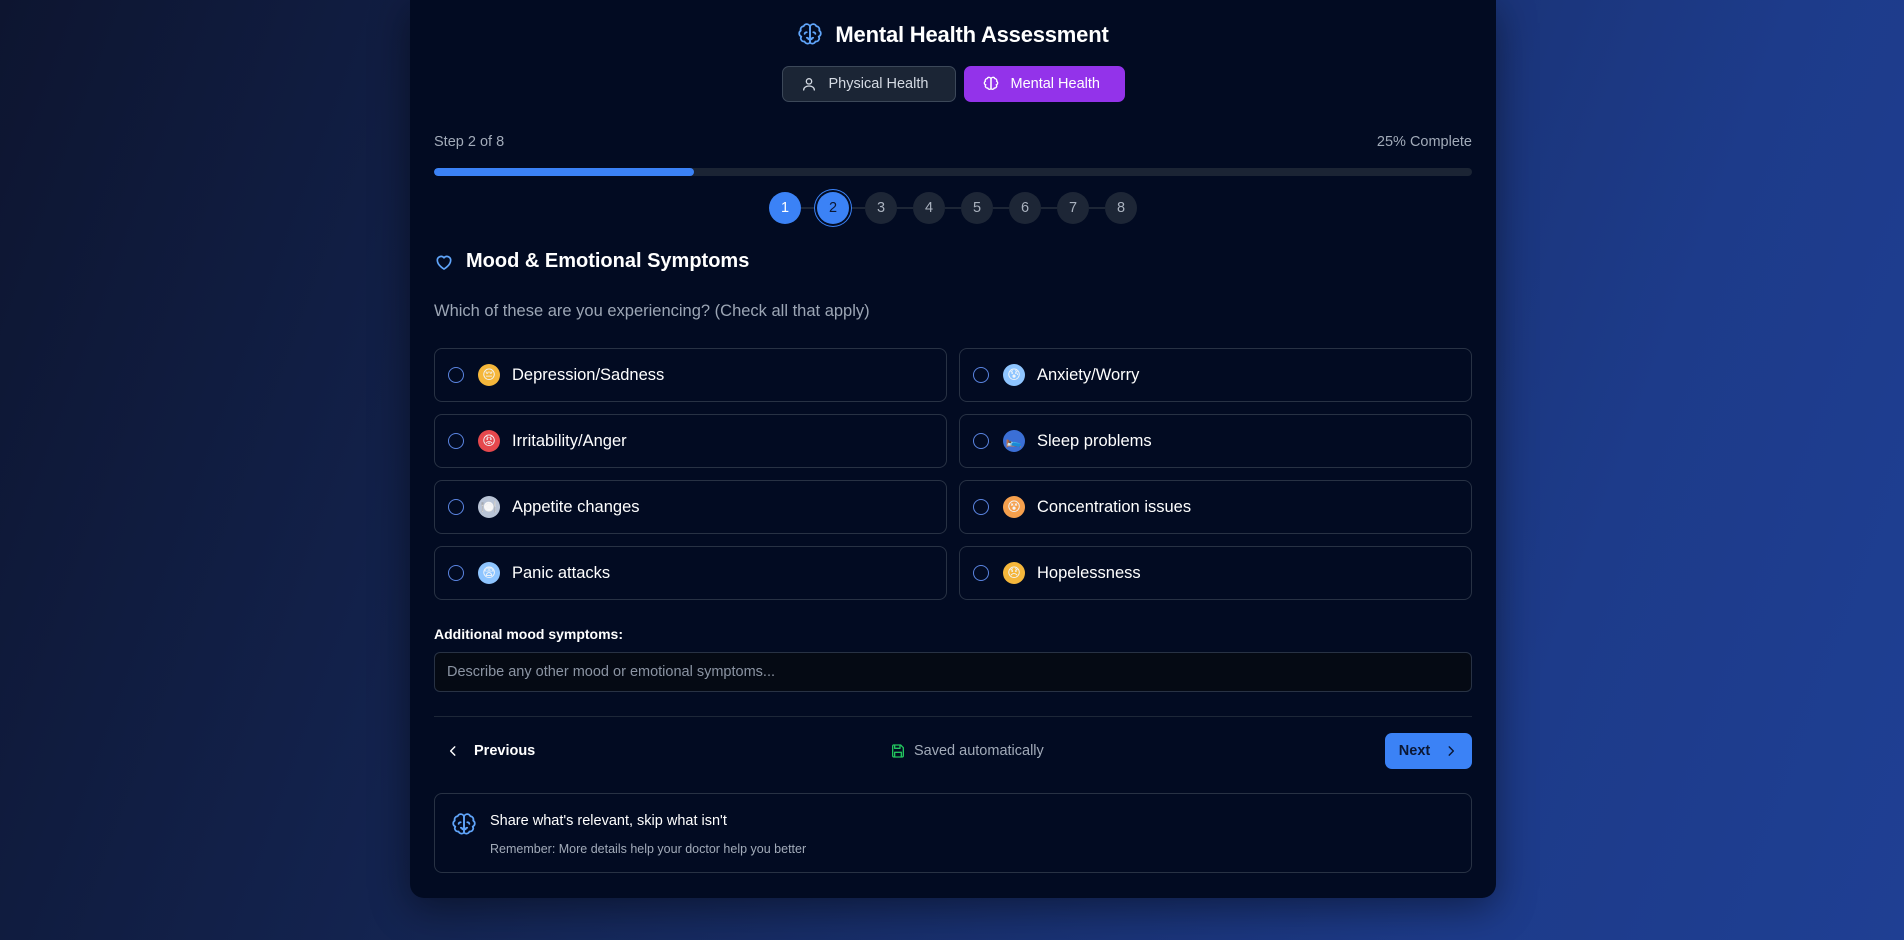  What do you see at coordinates (972, 34) in the screenshot?
I see `page-title: Mental Health Assessment` at bounding box center [972, 34].